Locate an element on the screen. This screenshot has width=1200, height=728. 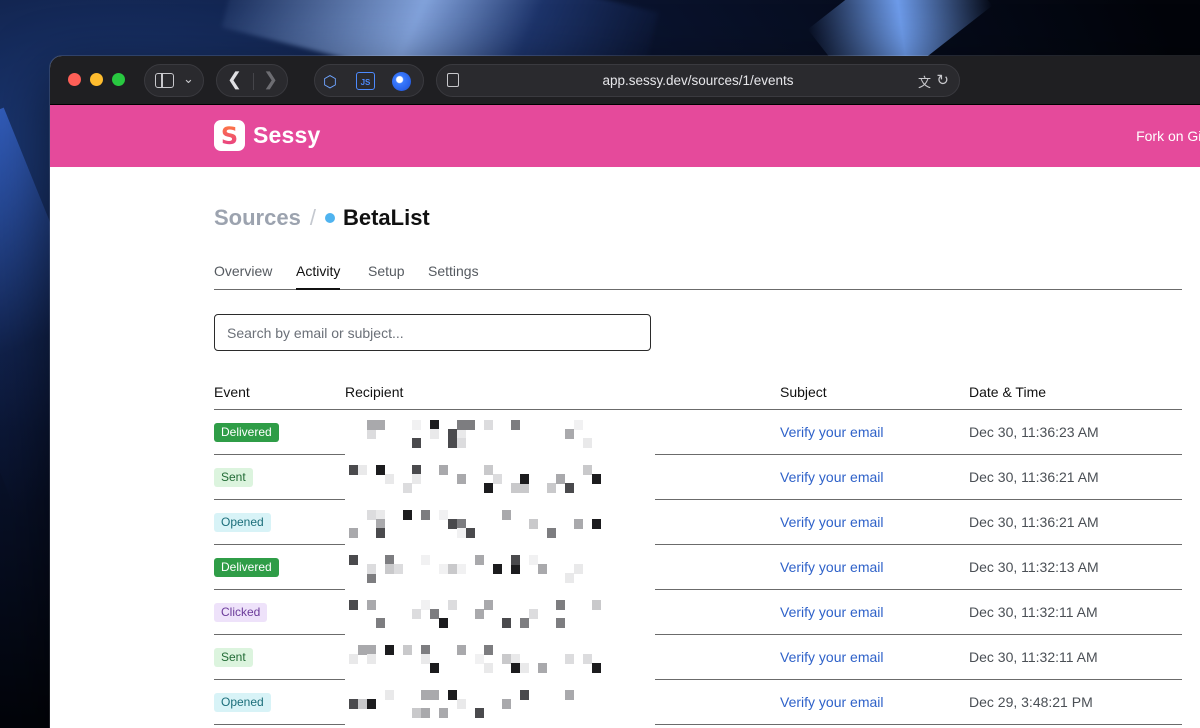
breadcrumb-sources-link: Sources is located at coordinates (257, 218).